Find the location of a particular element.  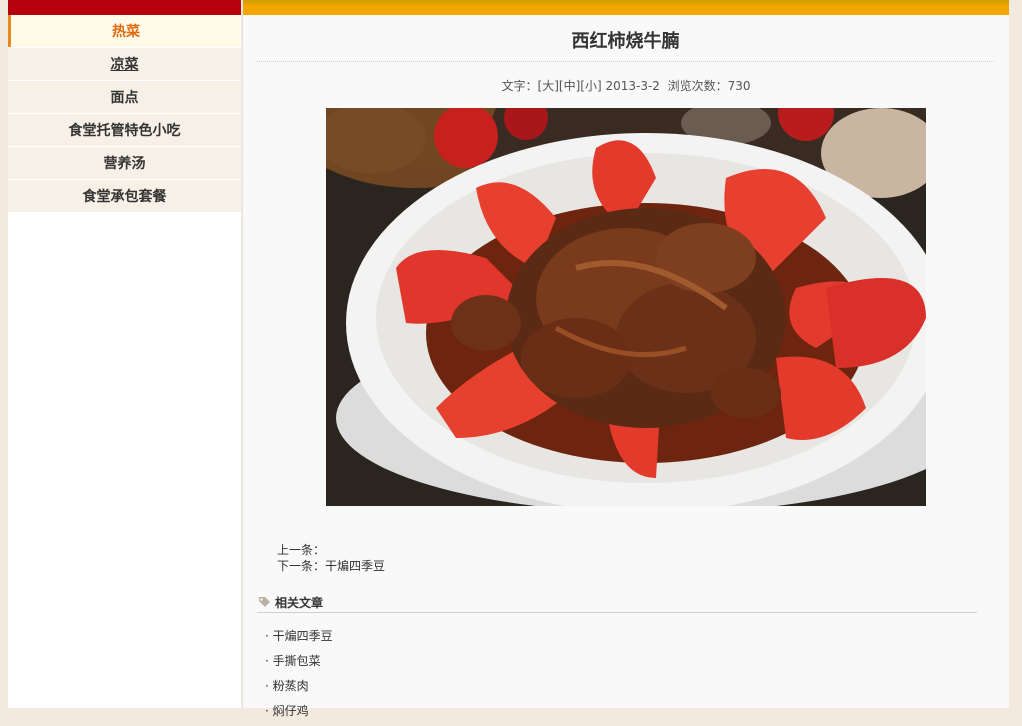

related-articles-header: 相关文章 is located at coordinates (617, 602).